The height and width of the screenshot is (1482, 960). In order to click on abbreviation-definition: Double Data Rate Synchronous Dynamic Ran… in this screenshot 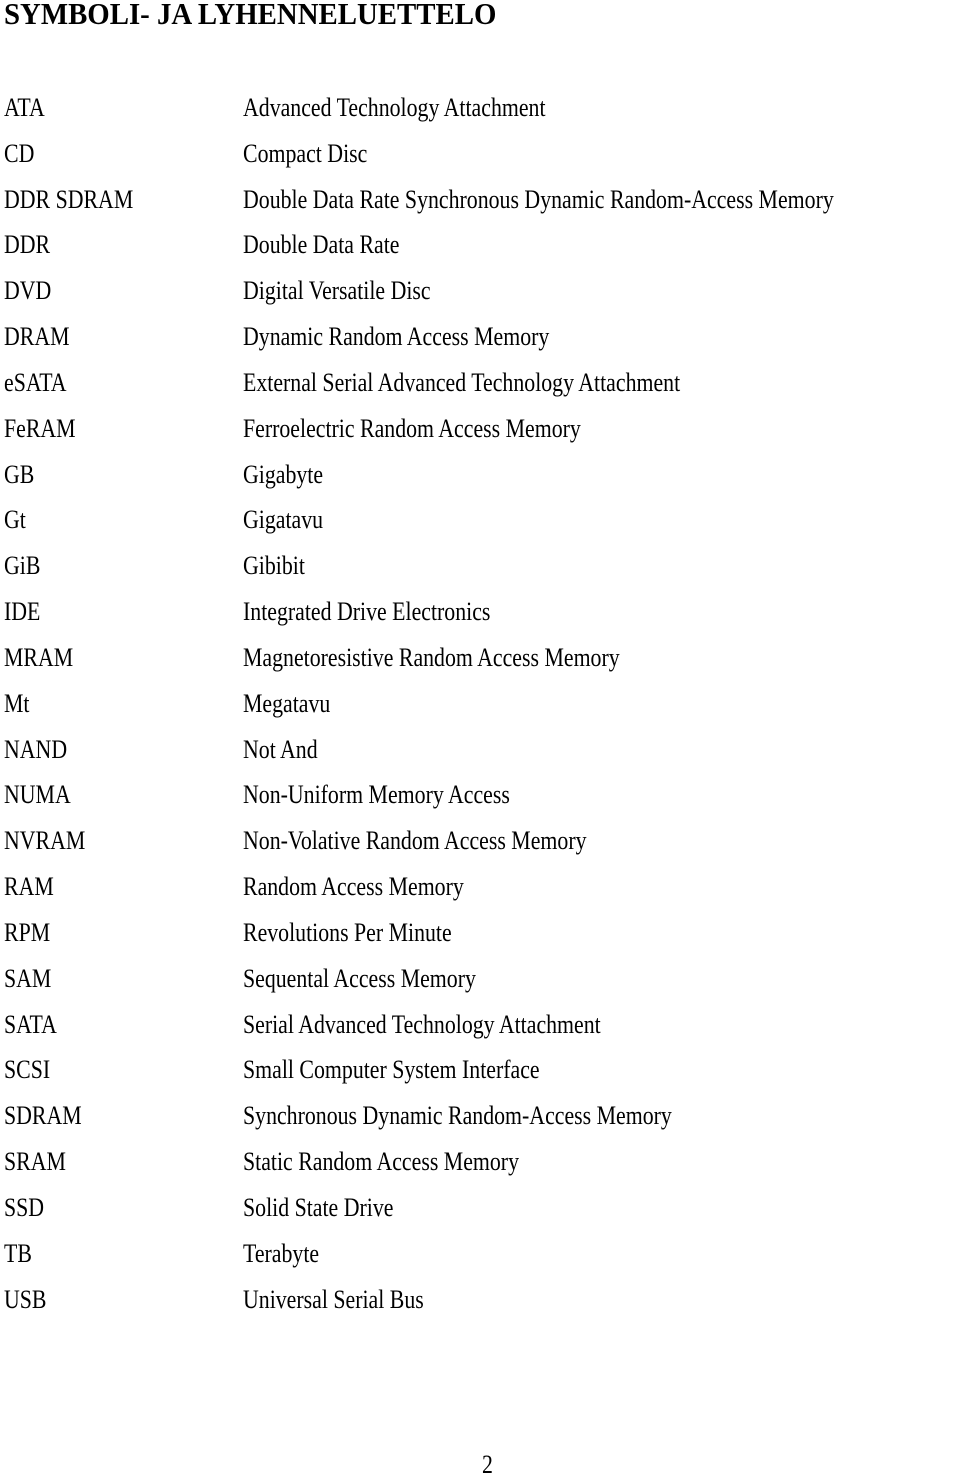, I will do `click(538, 199)`.